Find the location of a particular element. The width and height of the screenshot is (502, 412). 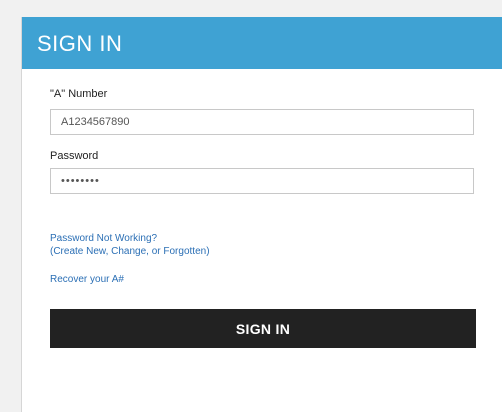

a-number-input is located at coordinates (262, 122).